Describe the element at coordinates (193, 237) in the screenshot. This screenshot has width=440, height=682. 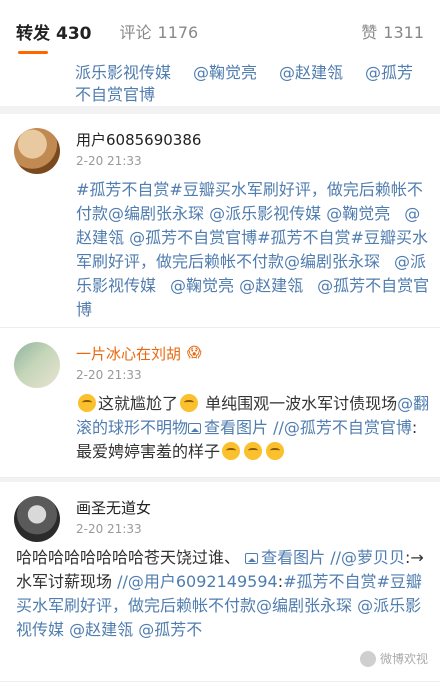
I see `mention-link: @孤芳不自赏官博` at that location.